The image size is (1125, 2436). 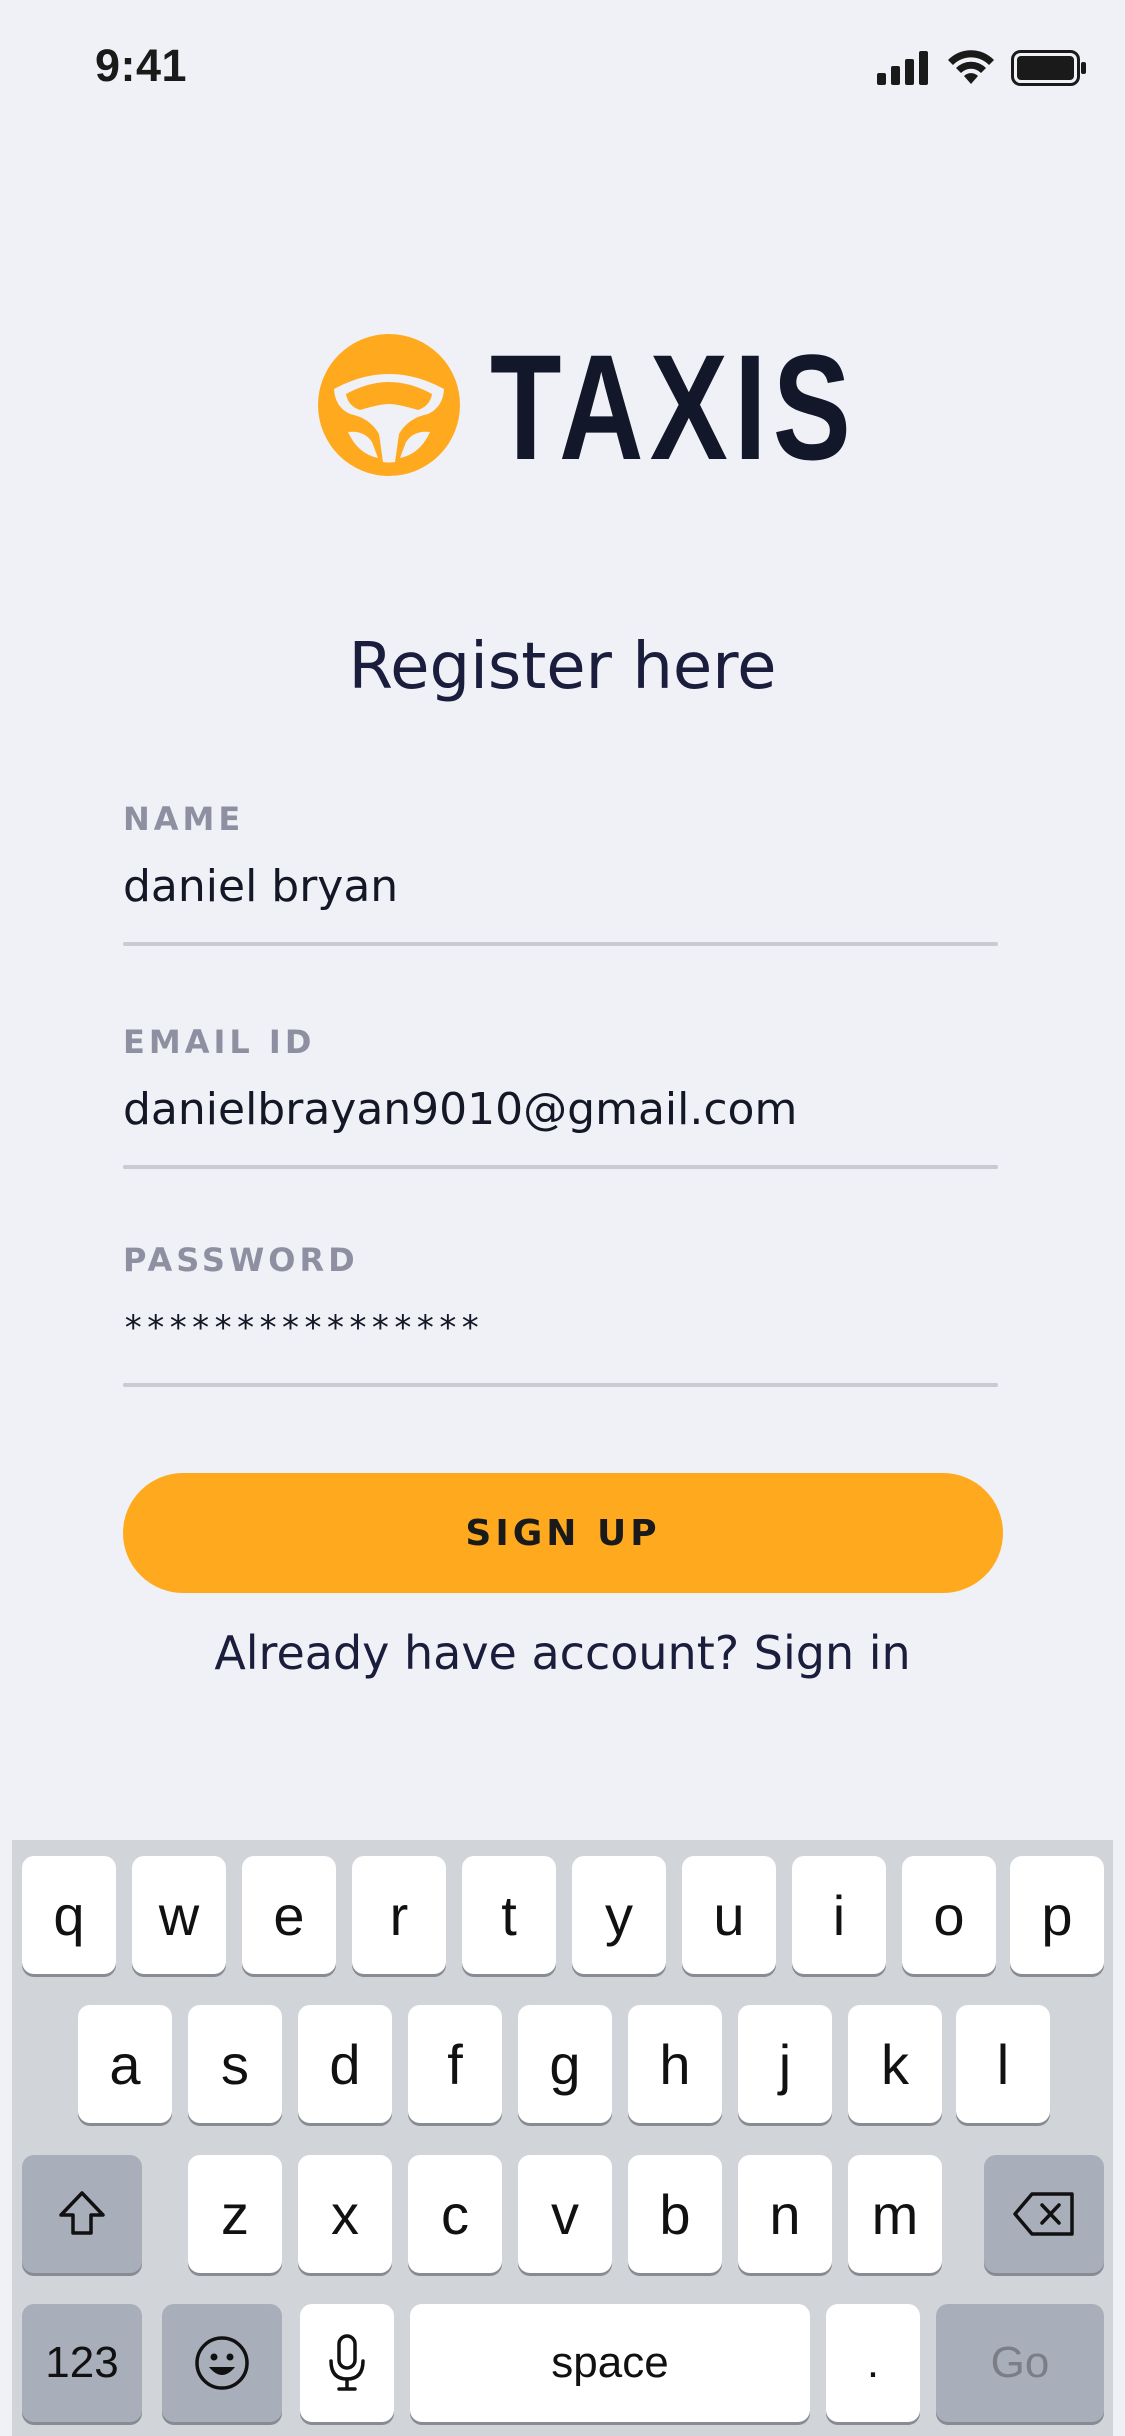 I want to click on brand-logo: TAXIS, so click(x=639, y=405).